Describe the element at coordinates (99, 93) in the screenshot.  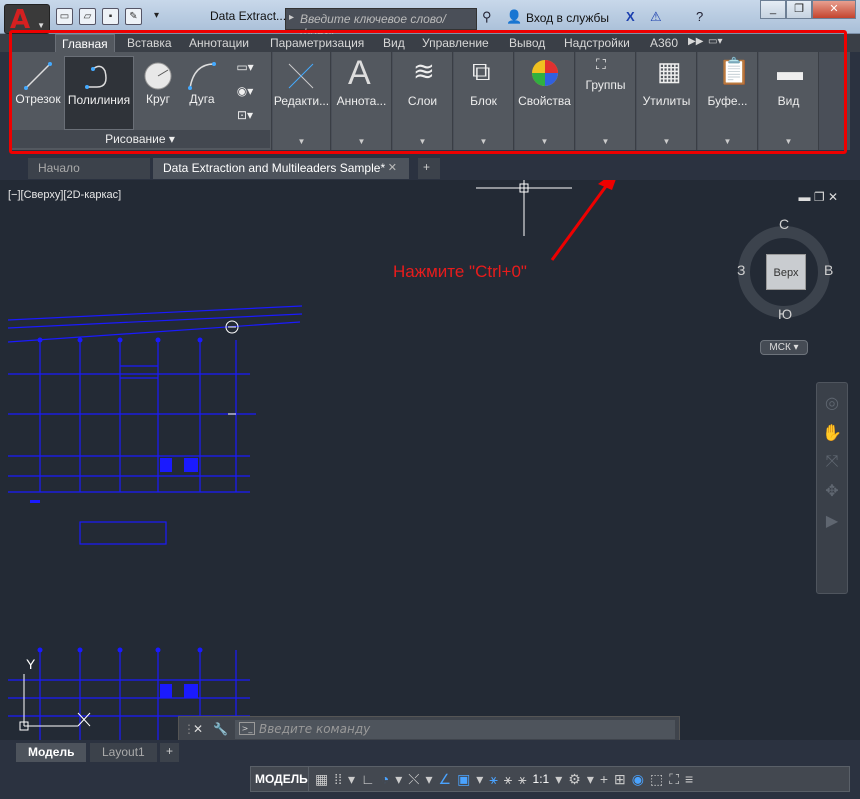
I see `polyline-tool: Полилиния` at that location.